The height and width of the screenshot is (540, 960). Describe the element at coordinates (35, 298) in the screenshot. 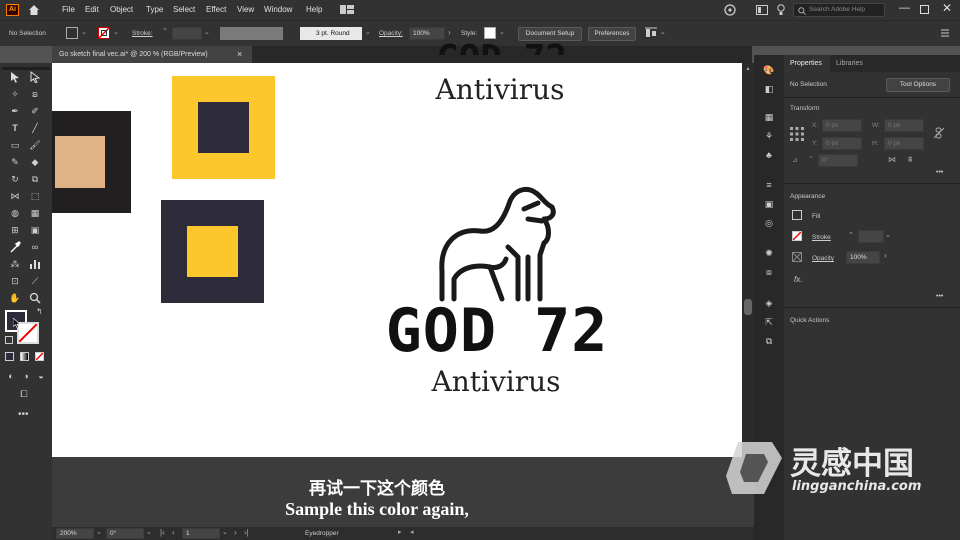

I see `zoom-tool-icon` at that location.